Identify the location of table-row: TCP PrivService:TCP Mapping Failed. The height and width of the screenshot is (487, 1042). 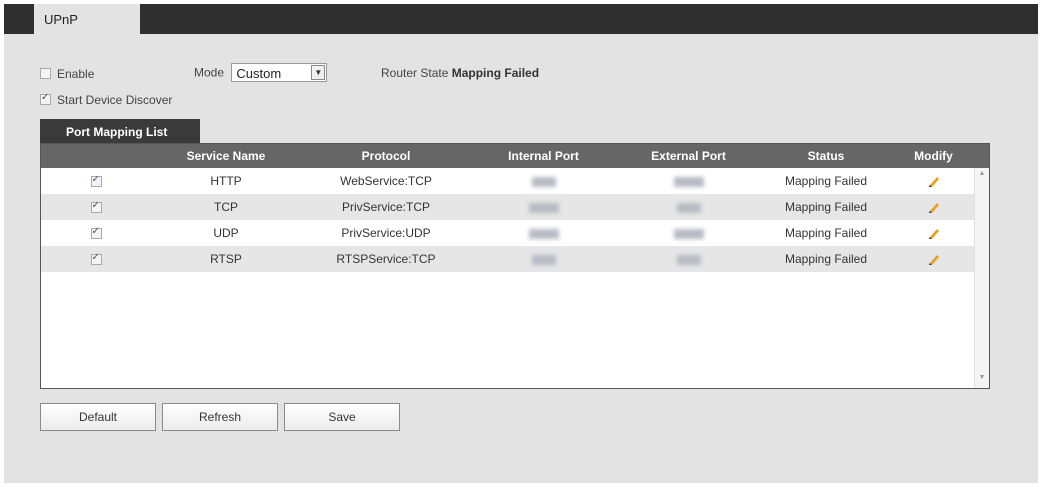
(515, 207).